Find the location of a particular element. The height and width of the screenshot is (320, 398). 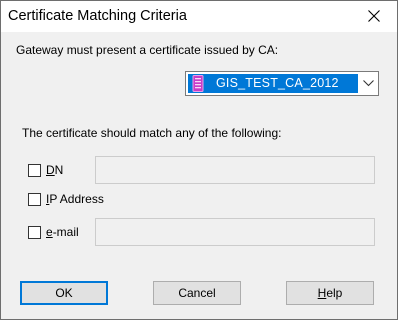

ca-dropdown-value: GIS_TEST_CA_2012 is located at coordinates (277, 83).